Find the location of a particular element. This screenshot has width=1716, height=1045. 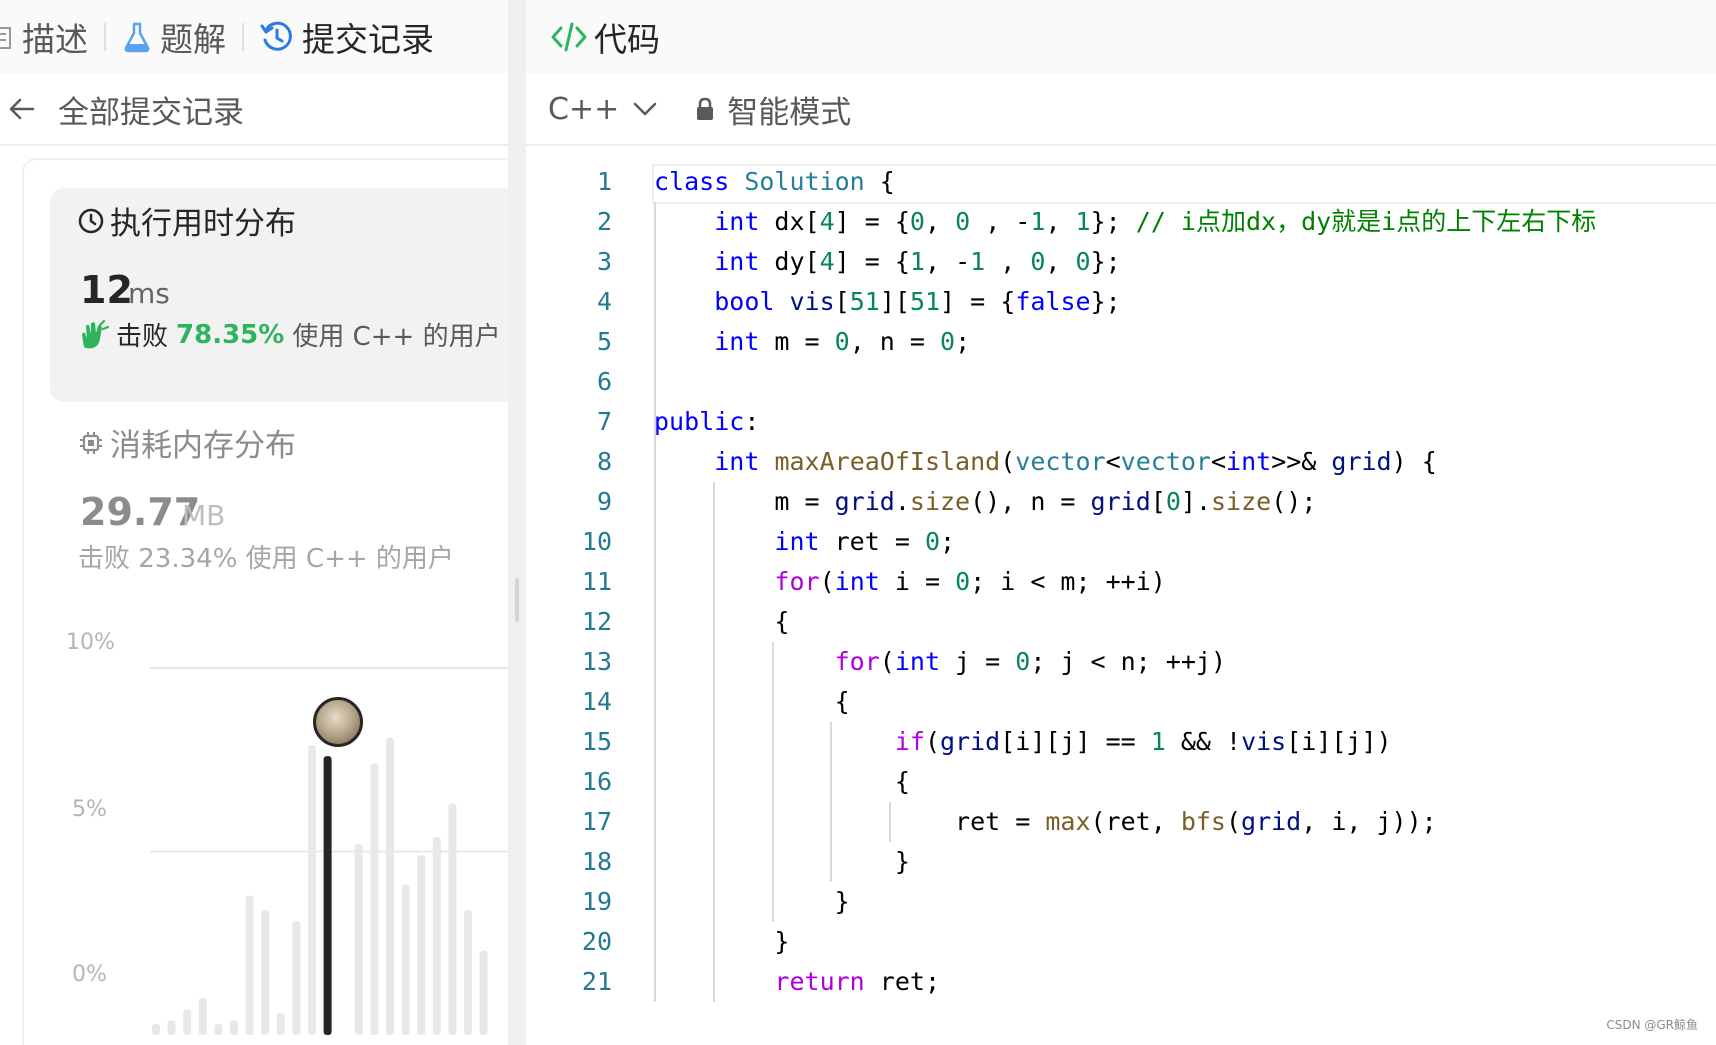

code-line: int dy[4] = {1, -1 , 0, 0}; is located at coordinates (887, 262).